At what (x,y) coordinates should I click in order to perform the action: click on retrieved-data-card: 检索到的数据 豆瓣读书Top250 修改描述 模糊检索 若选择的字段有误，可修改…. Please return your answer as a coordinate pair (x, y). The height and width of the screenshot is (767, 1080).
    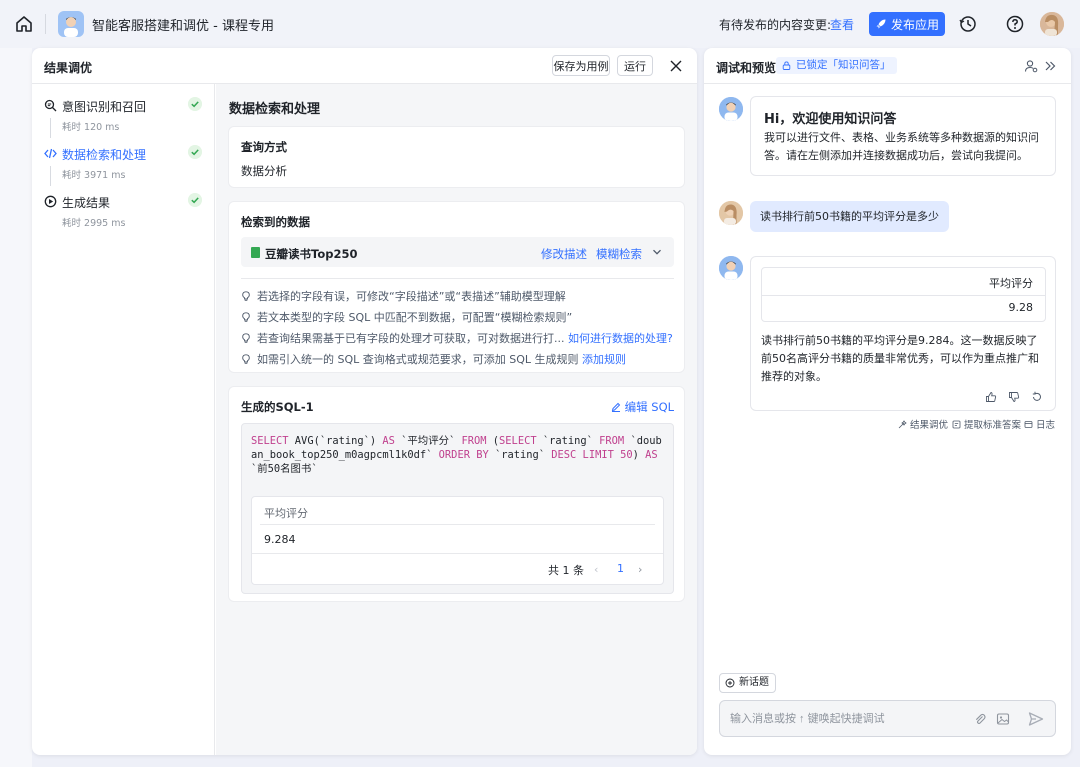
    Looking at the image, I should click on (456, 287).